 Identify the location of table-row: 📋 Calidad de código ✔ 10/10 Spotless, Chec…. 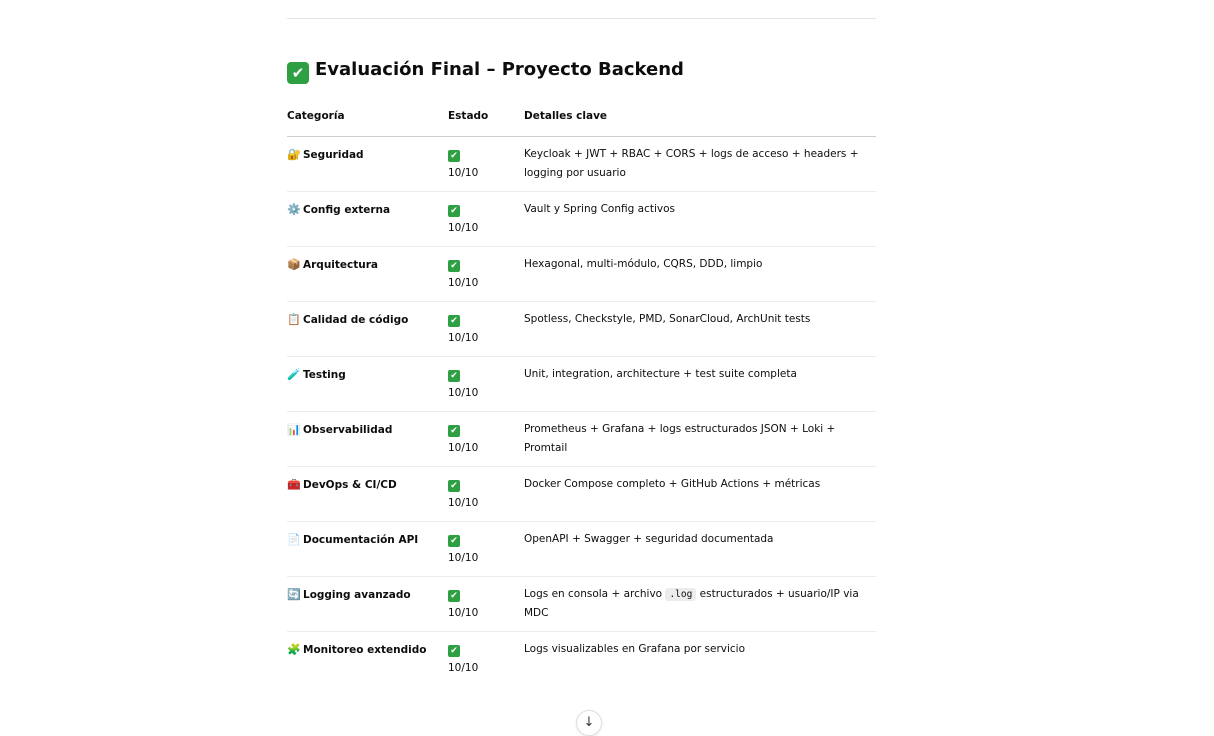
(581, 329).